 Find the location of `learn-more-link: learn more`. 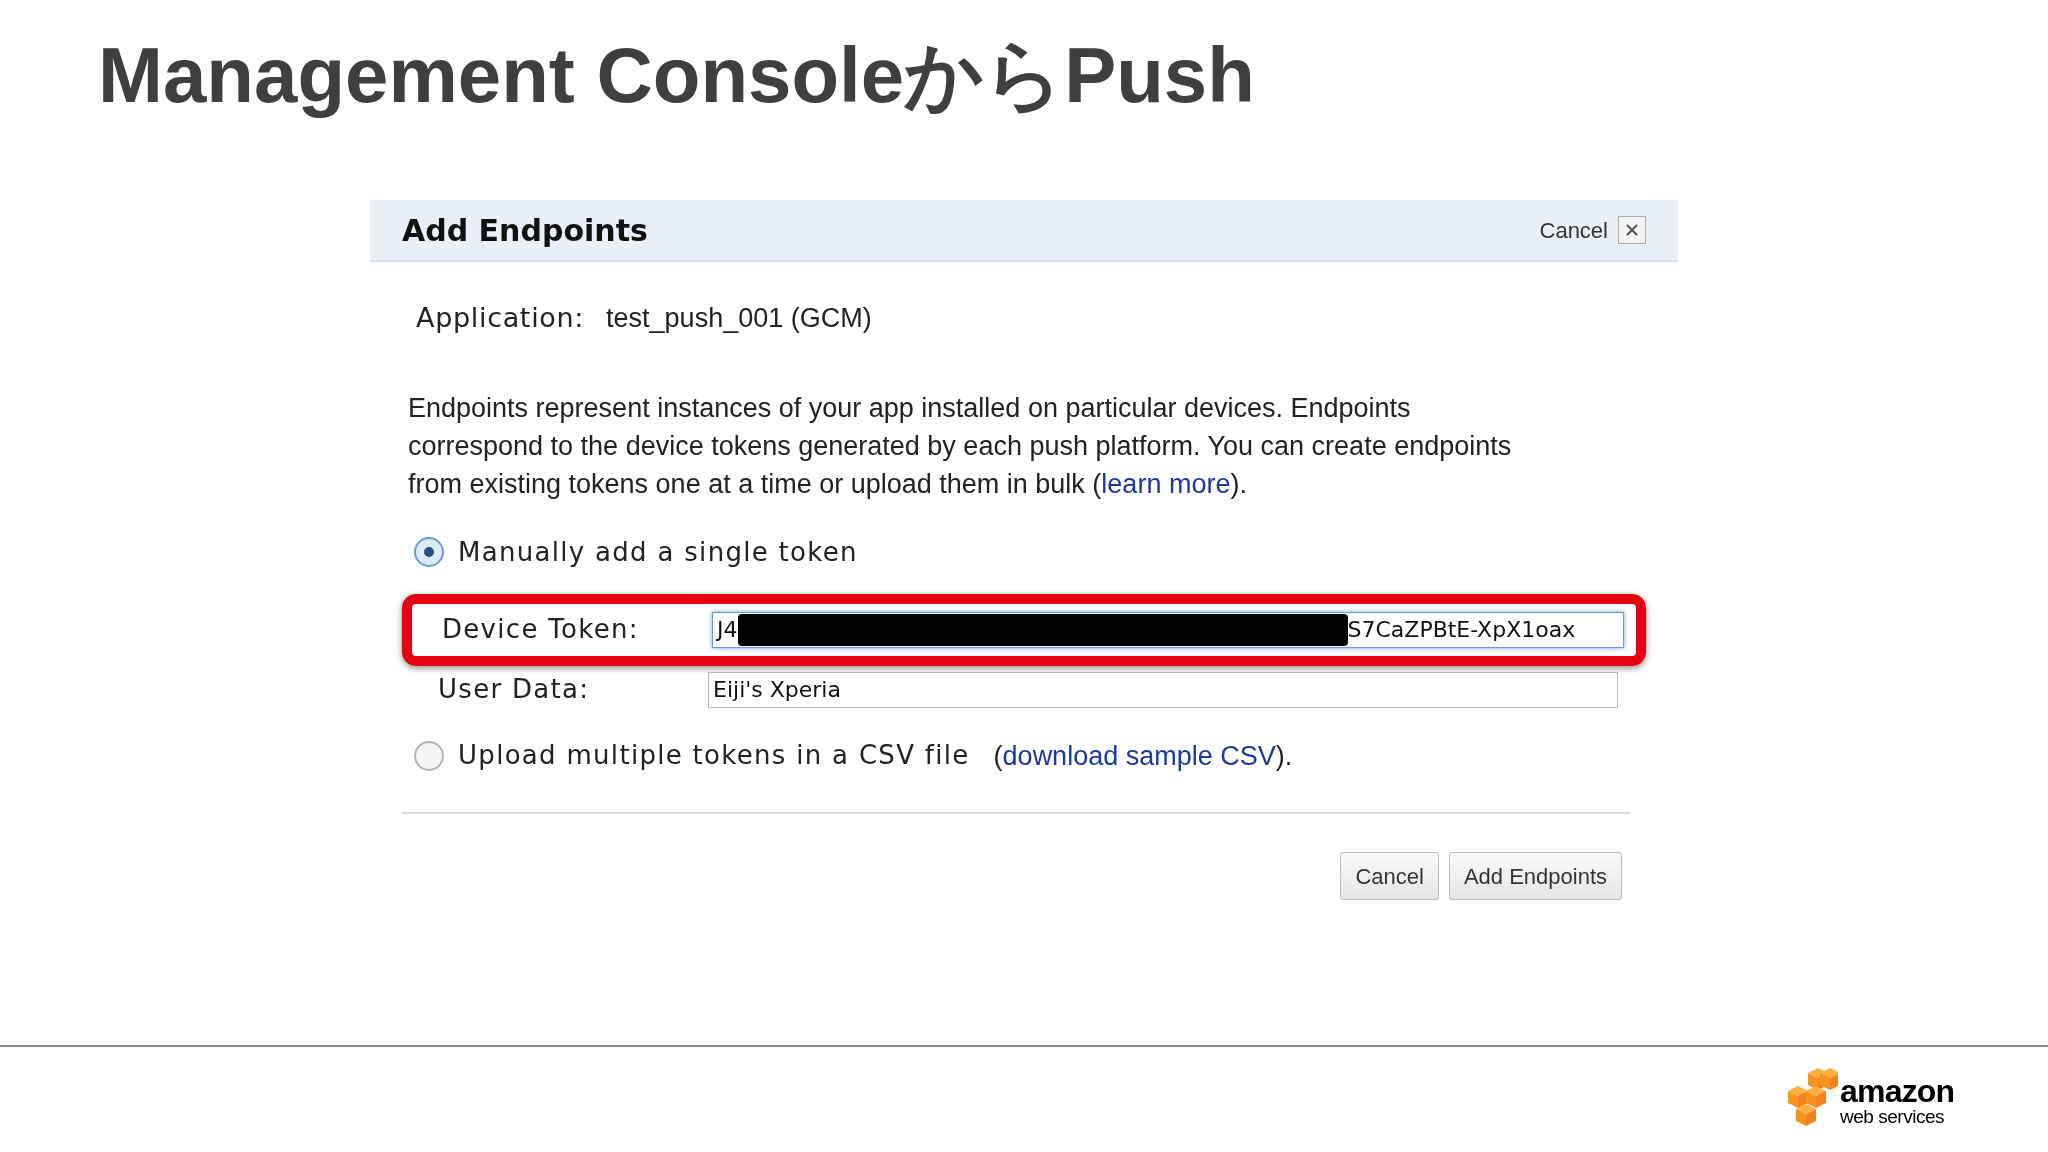

learn-more-link: learn more is located at coordinates (1166, 483).